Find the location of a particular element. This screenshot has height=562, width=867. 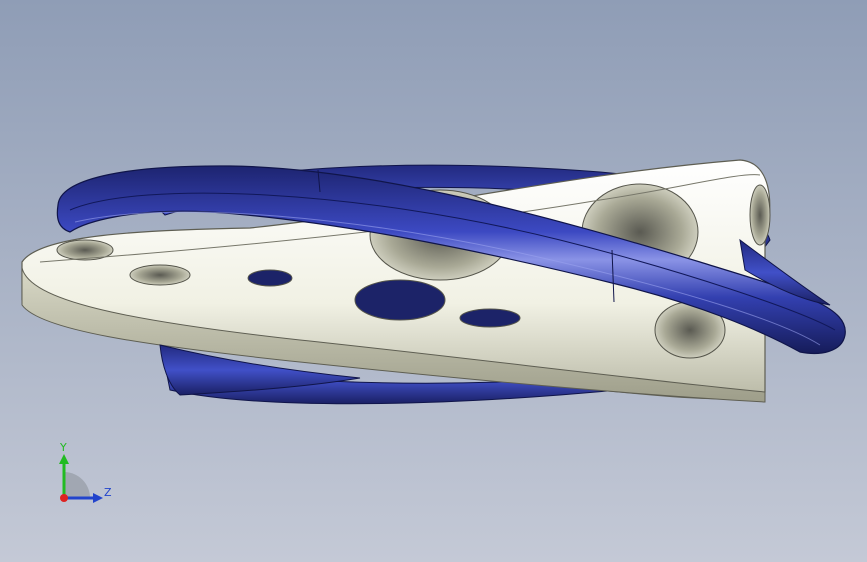

triad-graphic: Y Z is located at coordinates (85, 472).